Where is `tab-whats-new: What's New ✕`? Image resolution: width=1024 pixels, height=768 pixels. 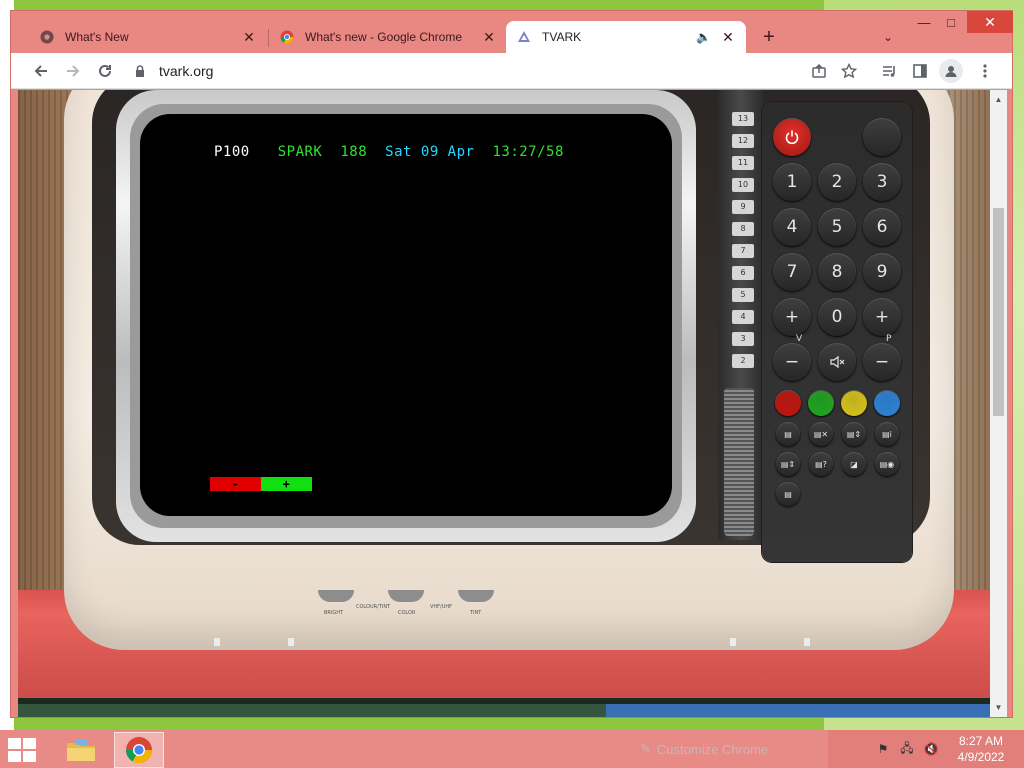 tab-whats-new: What's New ✕ is located at coordinates (148, 37).